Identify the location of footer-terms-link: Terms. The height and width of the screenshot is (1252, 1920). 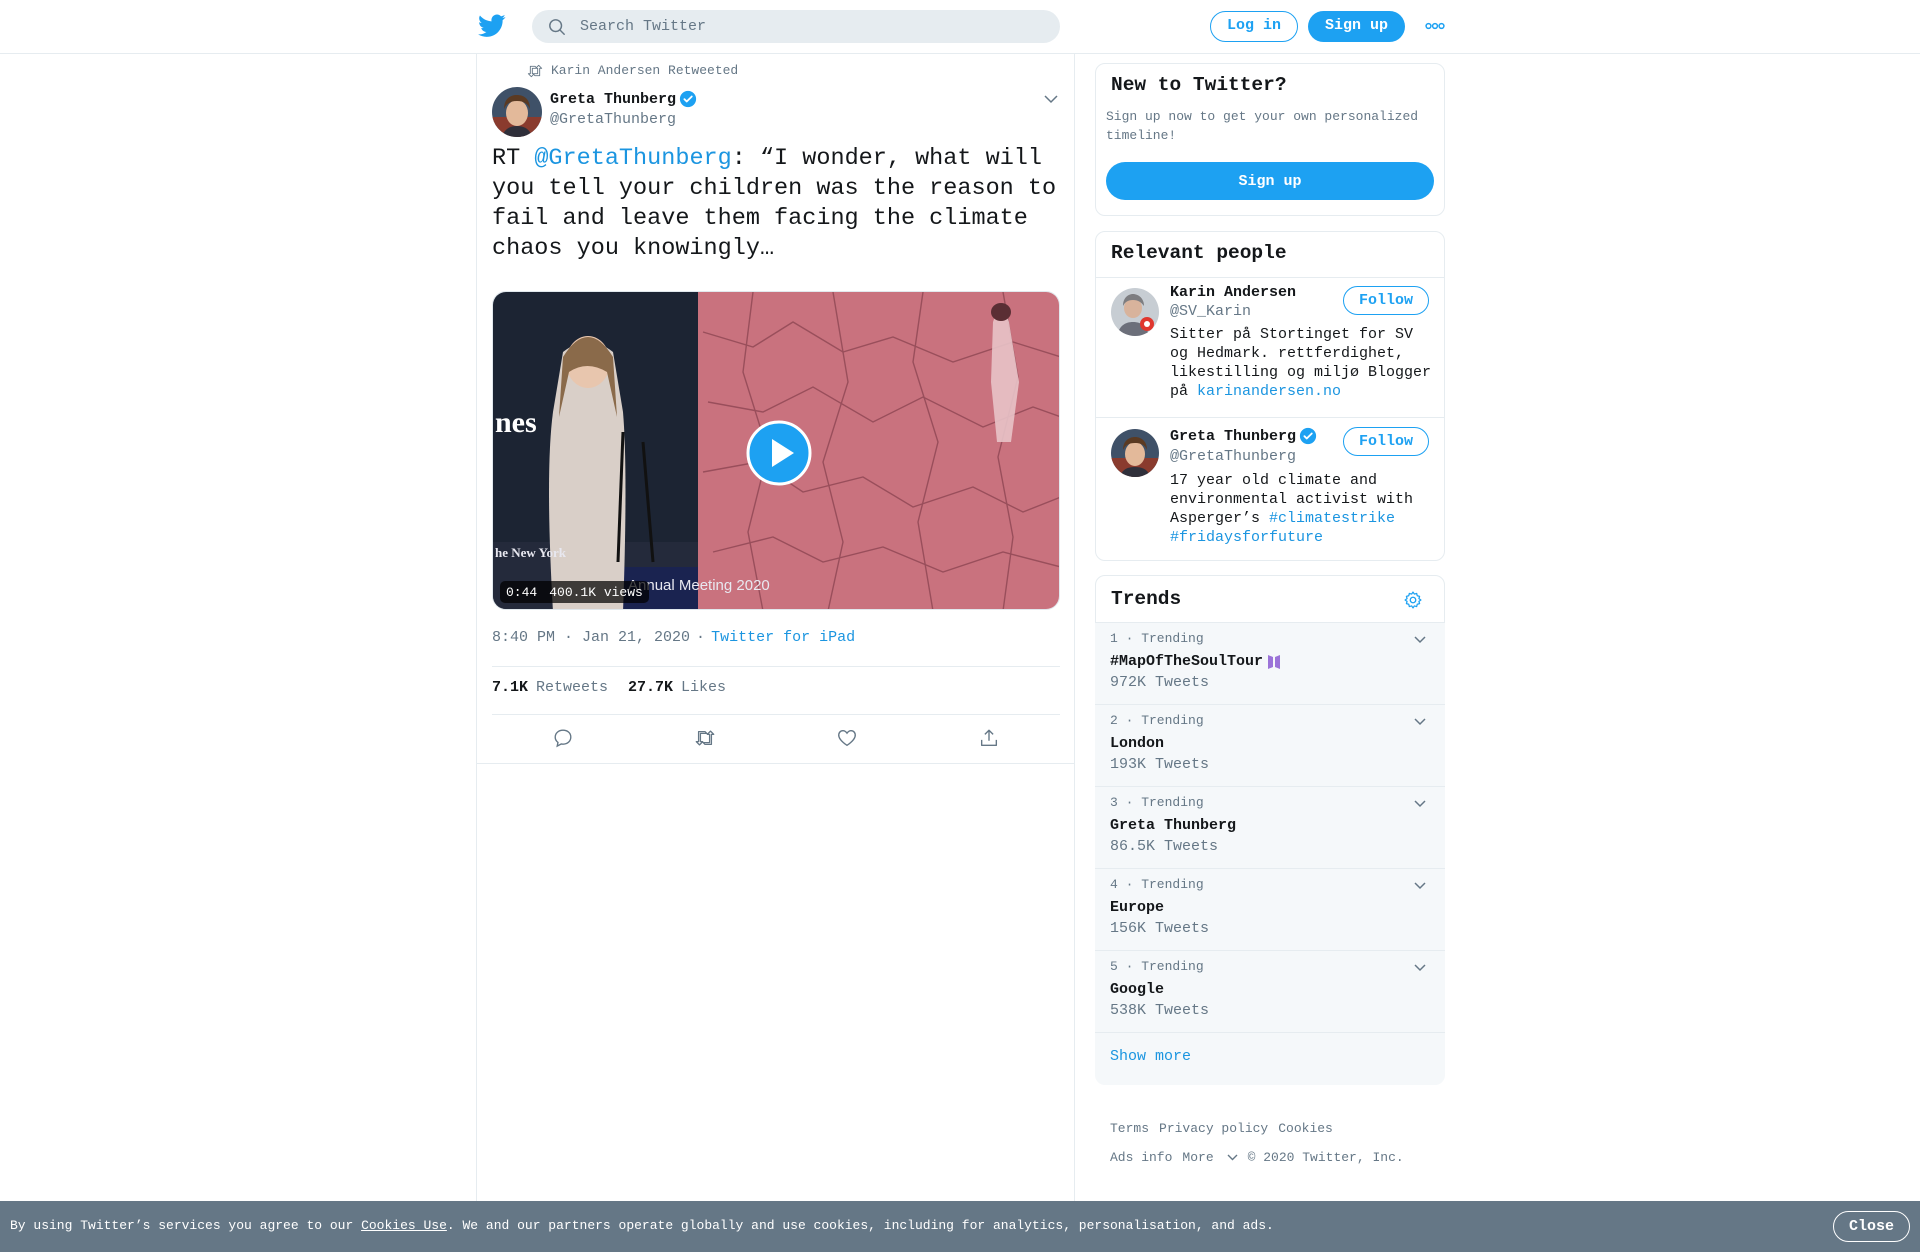
(1129, 1128).